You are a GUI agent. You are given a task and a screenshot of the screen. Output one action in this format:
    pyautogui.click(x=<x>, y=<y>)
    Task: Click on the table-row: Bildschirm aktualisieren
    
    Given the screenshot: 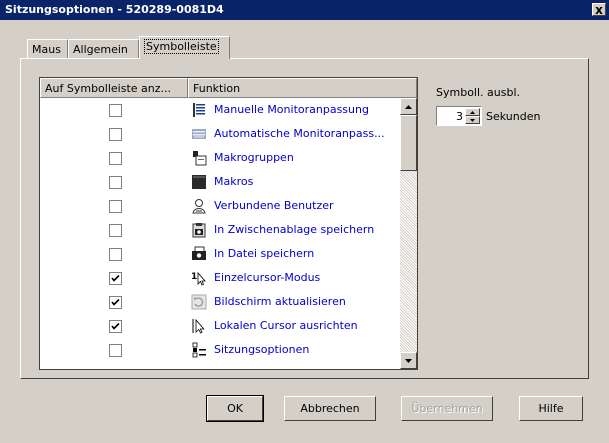 What is the action you would take?
    pyautogui.click(x=220, y=302)
    